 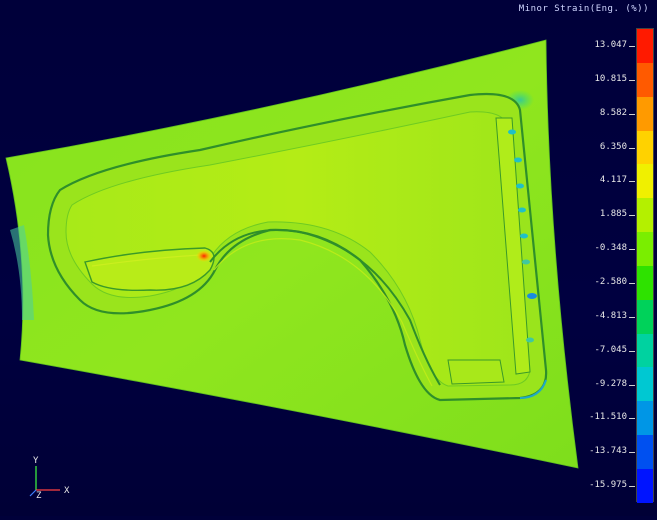 I want to click on legend-value-label: -4.813, so click(x=610, y=315).